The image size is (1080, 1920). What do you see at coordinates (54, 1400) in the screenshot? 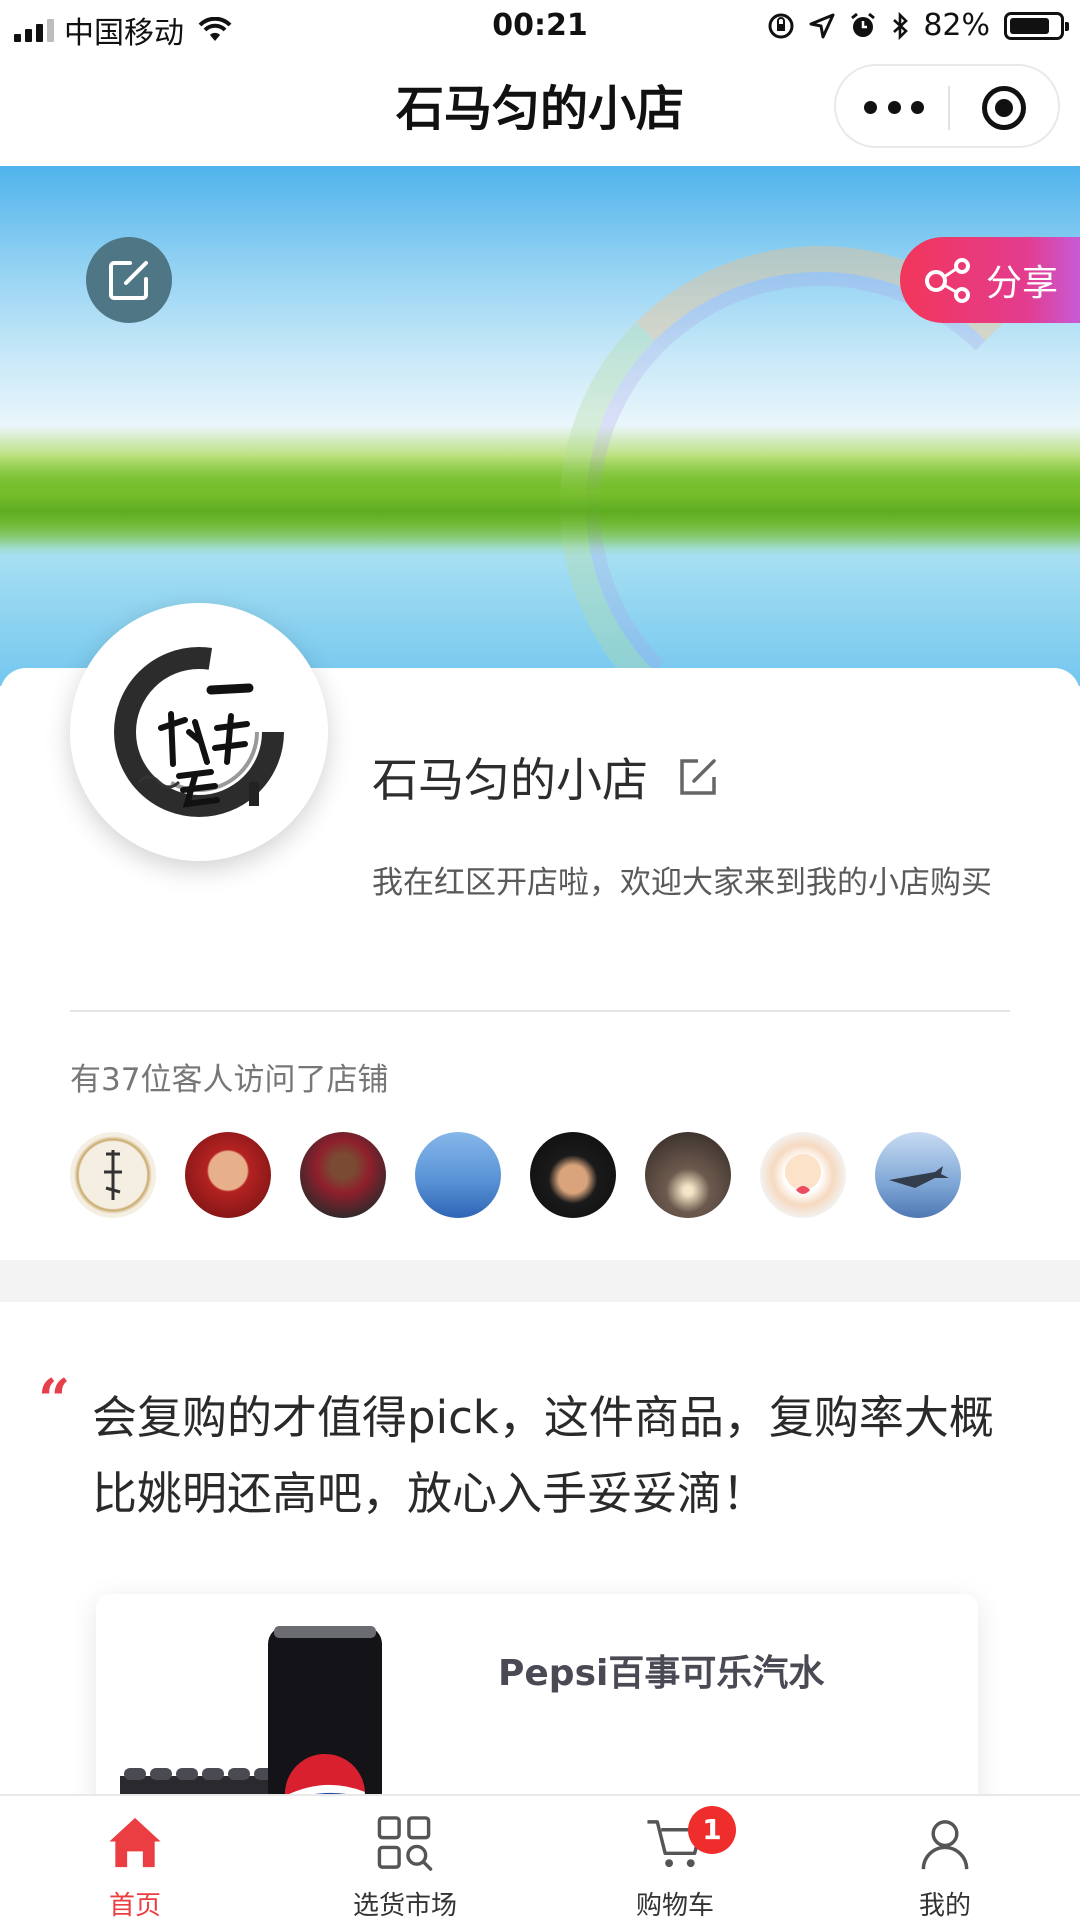
I see `quote-icon: “` at bounding box center [54, 1400].